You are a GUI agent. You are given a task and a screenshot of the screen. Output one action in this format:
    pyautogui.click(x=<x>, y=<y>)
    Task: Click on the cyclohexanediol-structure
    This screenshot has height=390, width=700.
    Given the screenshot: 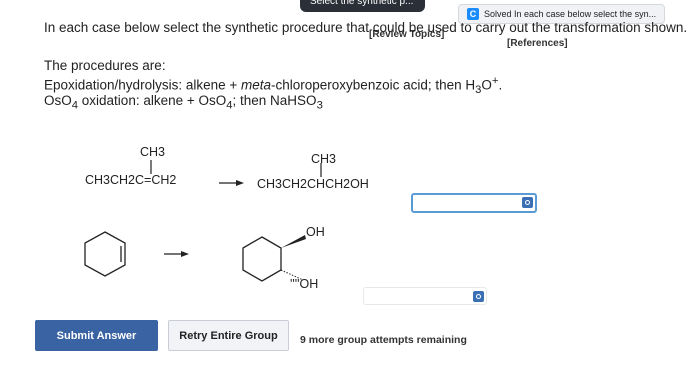 What is the action you would take?
    pyautogui.click(x=262, y=259)
    